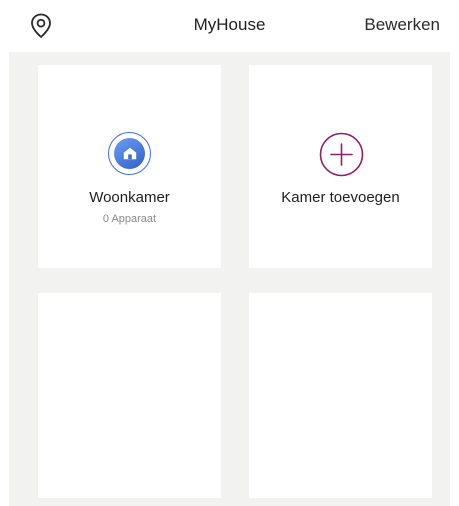 The width and height of the screenshot is (459, 506). I want to click on room-icon-badge, so click(129, 153).